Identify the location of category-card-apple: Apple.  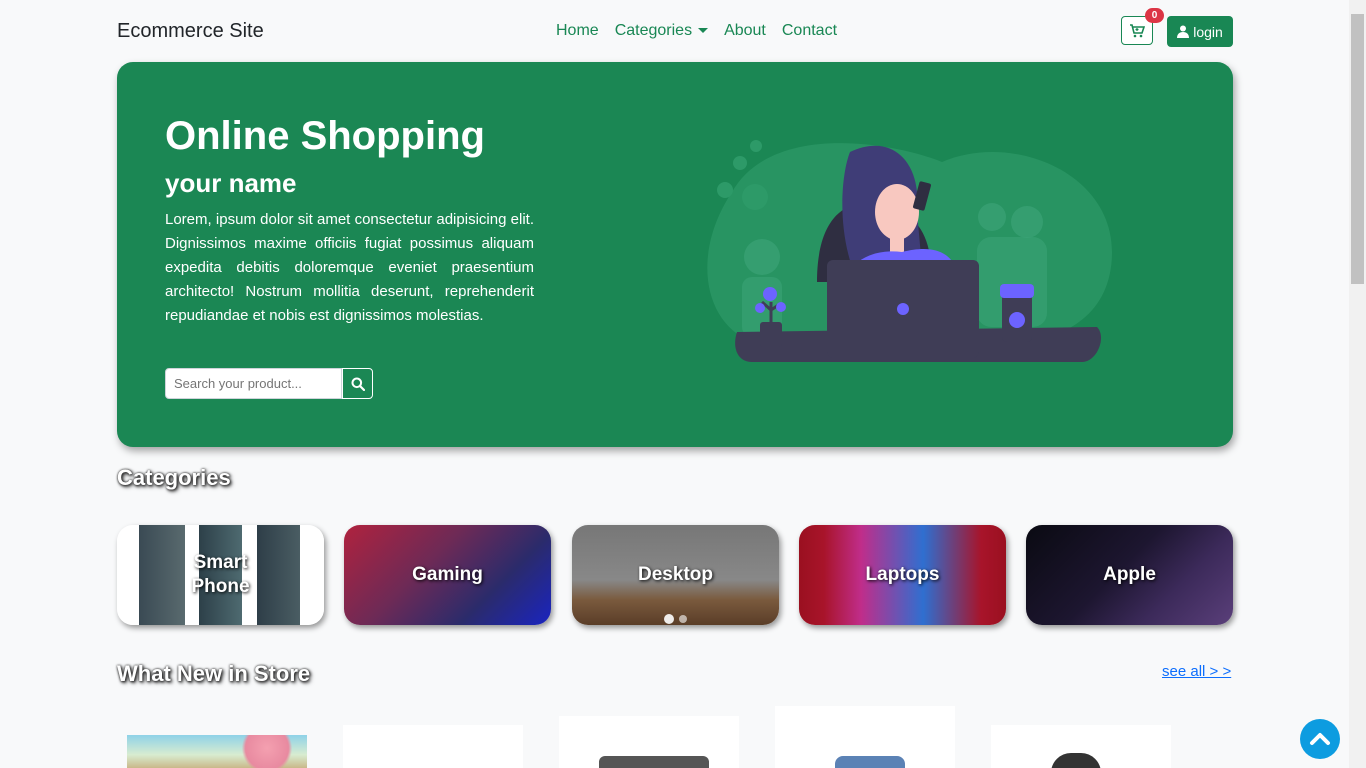
(1129, 575).